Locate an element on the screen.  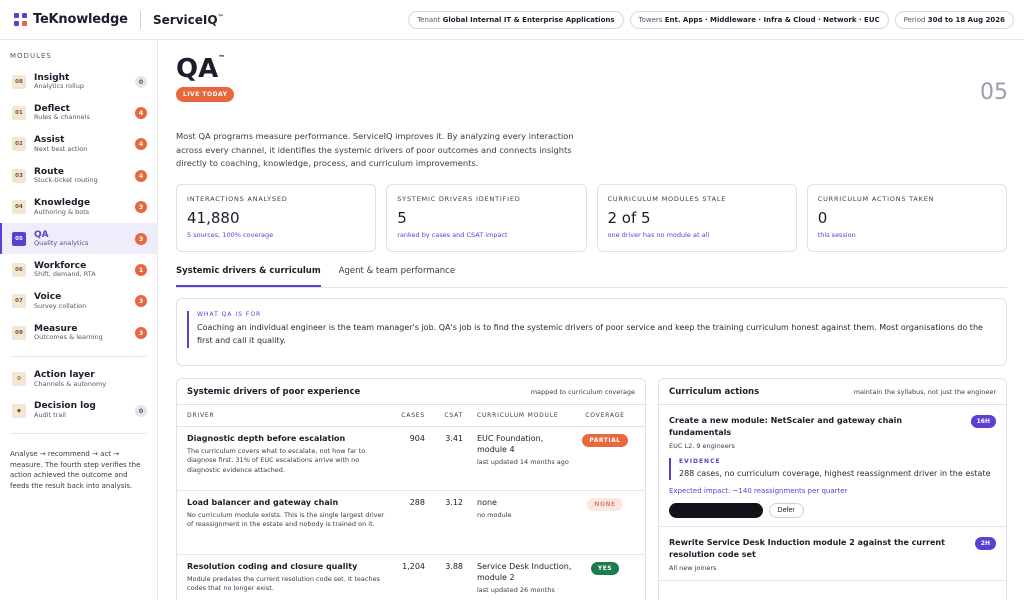
cases-value: 288 is located at coordinates (417, 502).